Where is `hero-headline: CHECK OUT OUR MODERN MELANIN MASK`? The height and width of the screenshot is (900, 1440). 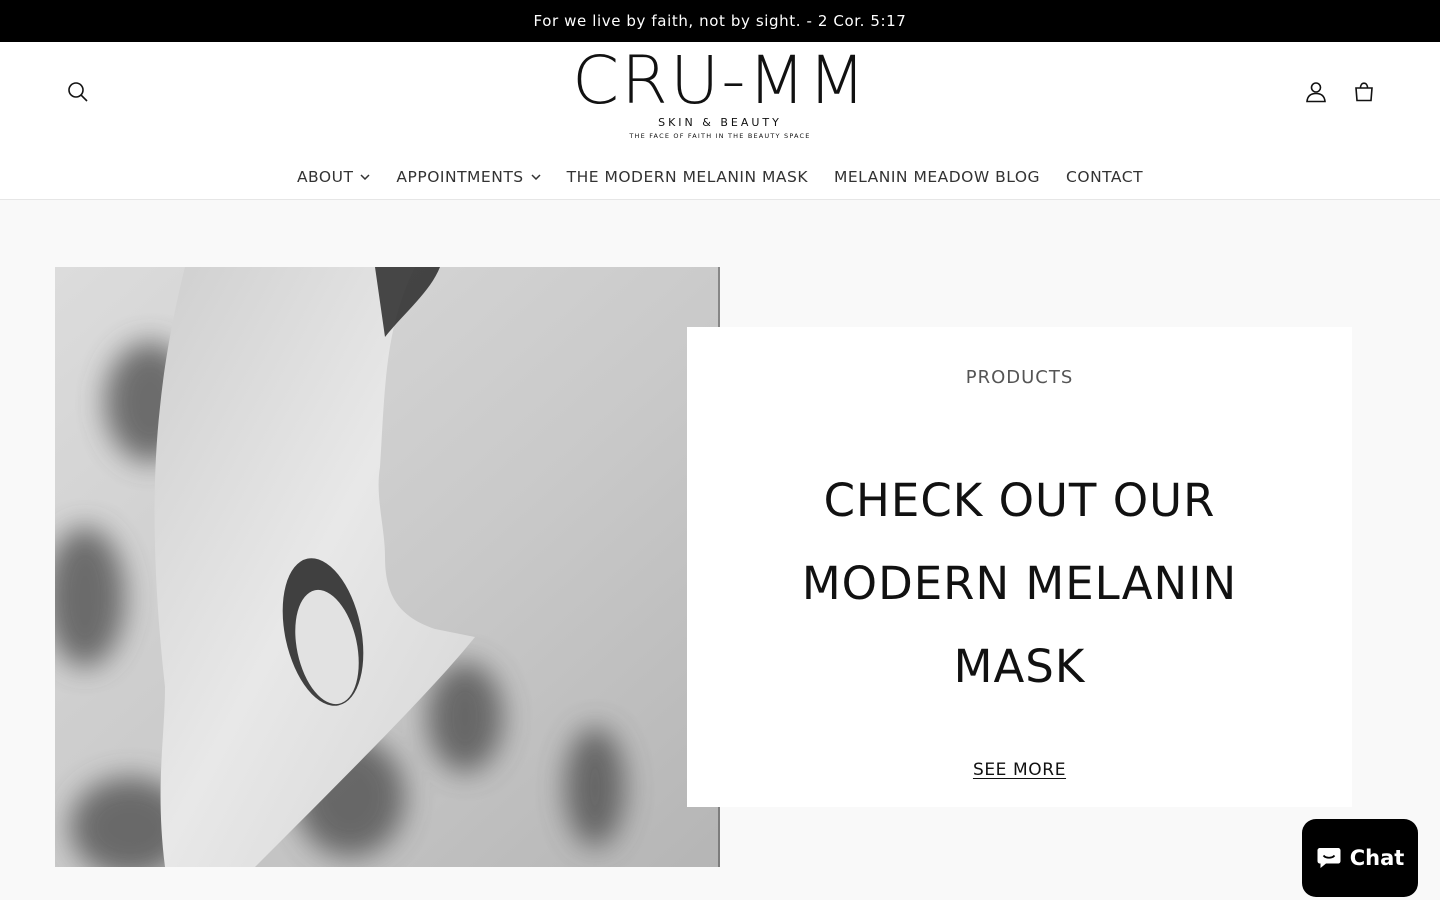
hero-headline: CHECK OUT OUR MODERN MELANIN MASK is located at coordinates (1019, 583).